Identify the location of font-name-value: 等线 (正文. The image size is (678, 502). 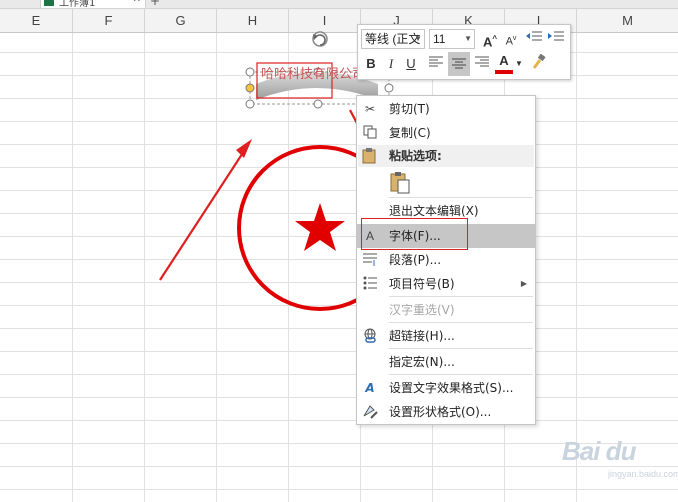
(393, 39).